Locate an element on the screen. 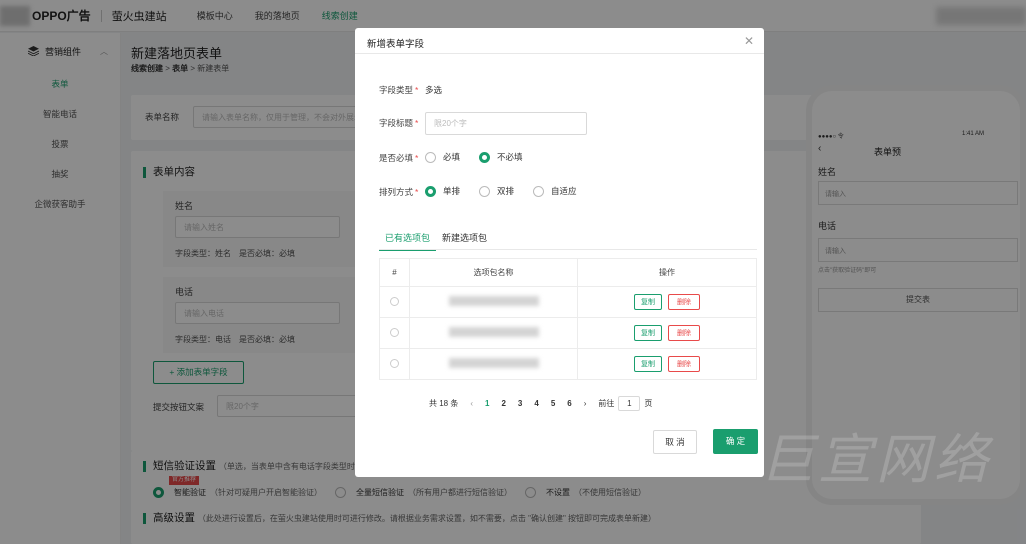 This screenshot has height=544, width=1026. required-option-no: 不必填 is located at coordinates (501, 157).